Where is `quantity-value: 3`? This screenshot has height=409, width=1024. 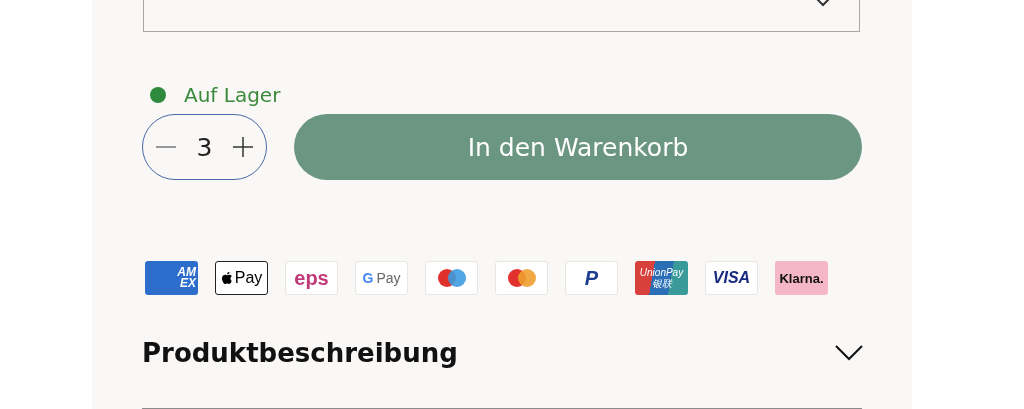 quantity-value: 3 is located at coordinates (204, 147).